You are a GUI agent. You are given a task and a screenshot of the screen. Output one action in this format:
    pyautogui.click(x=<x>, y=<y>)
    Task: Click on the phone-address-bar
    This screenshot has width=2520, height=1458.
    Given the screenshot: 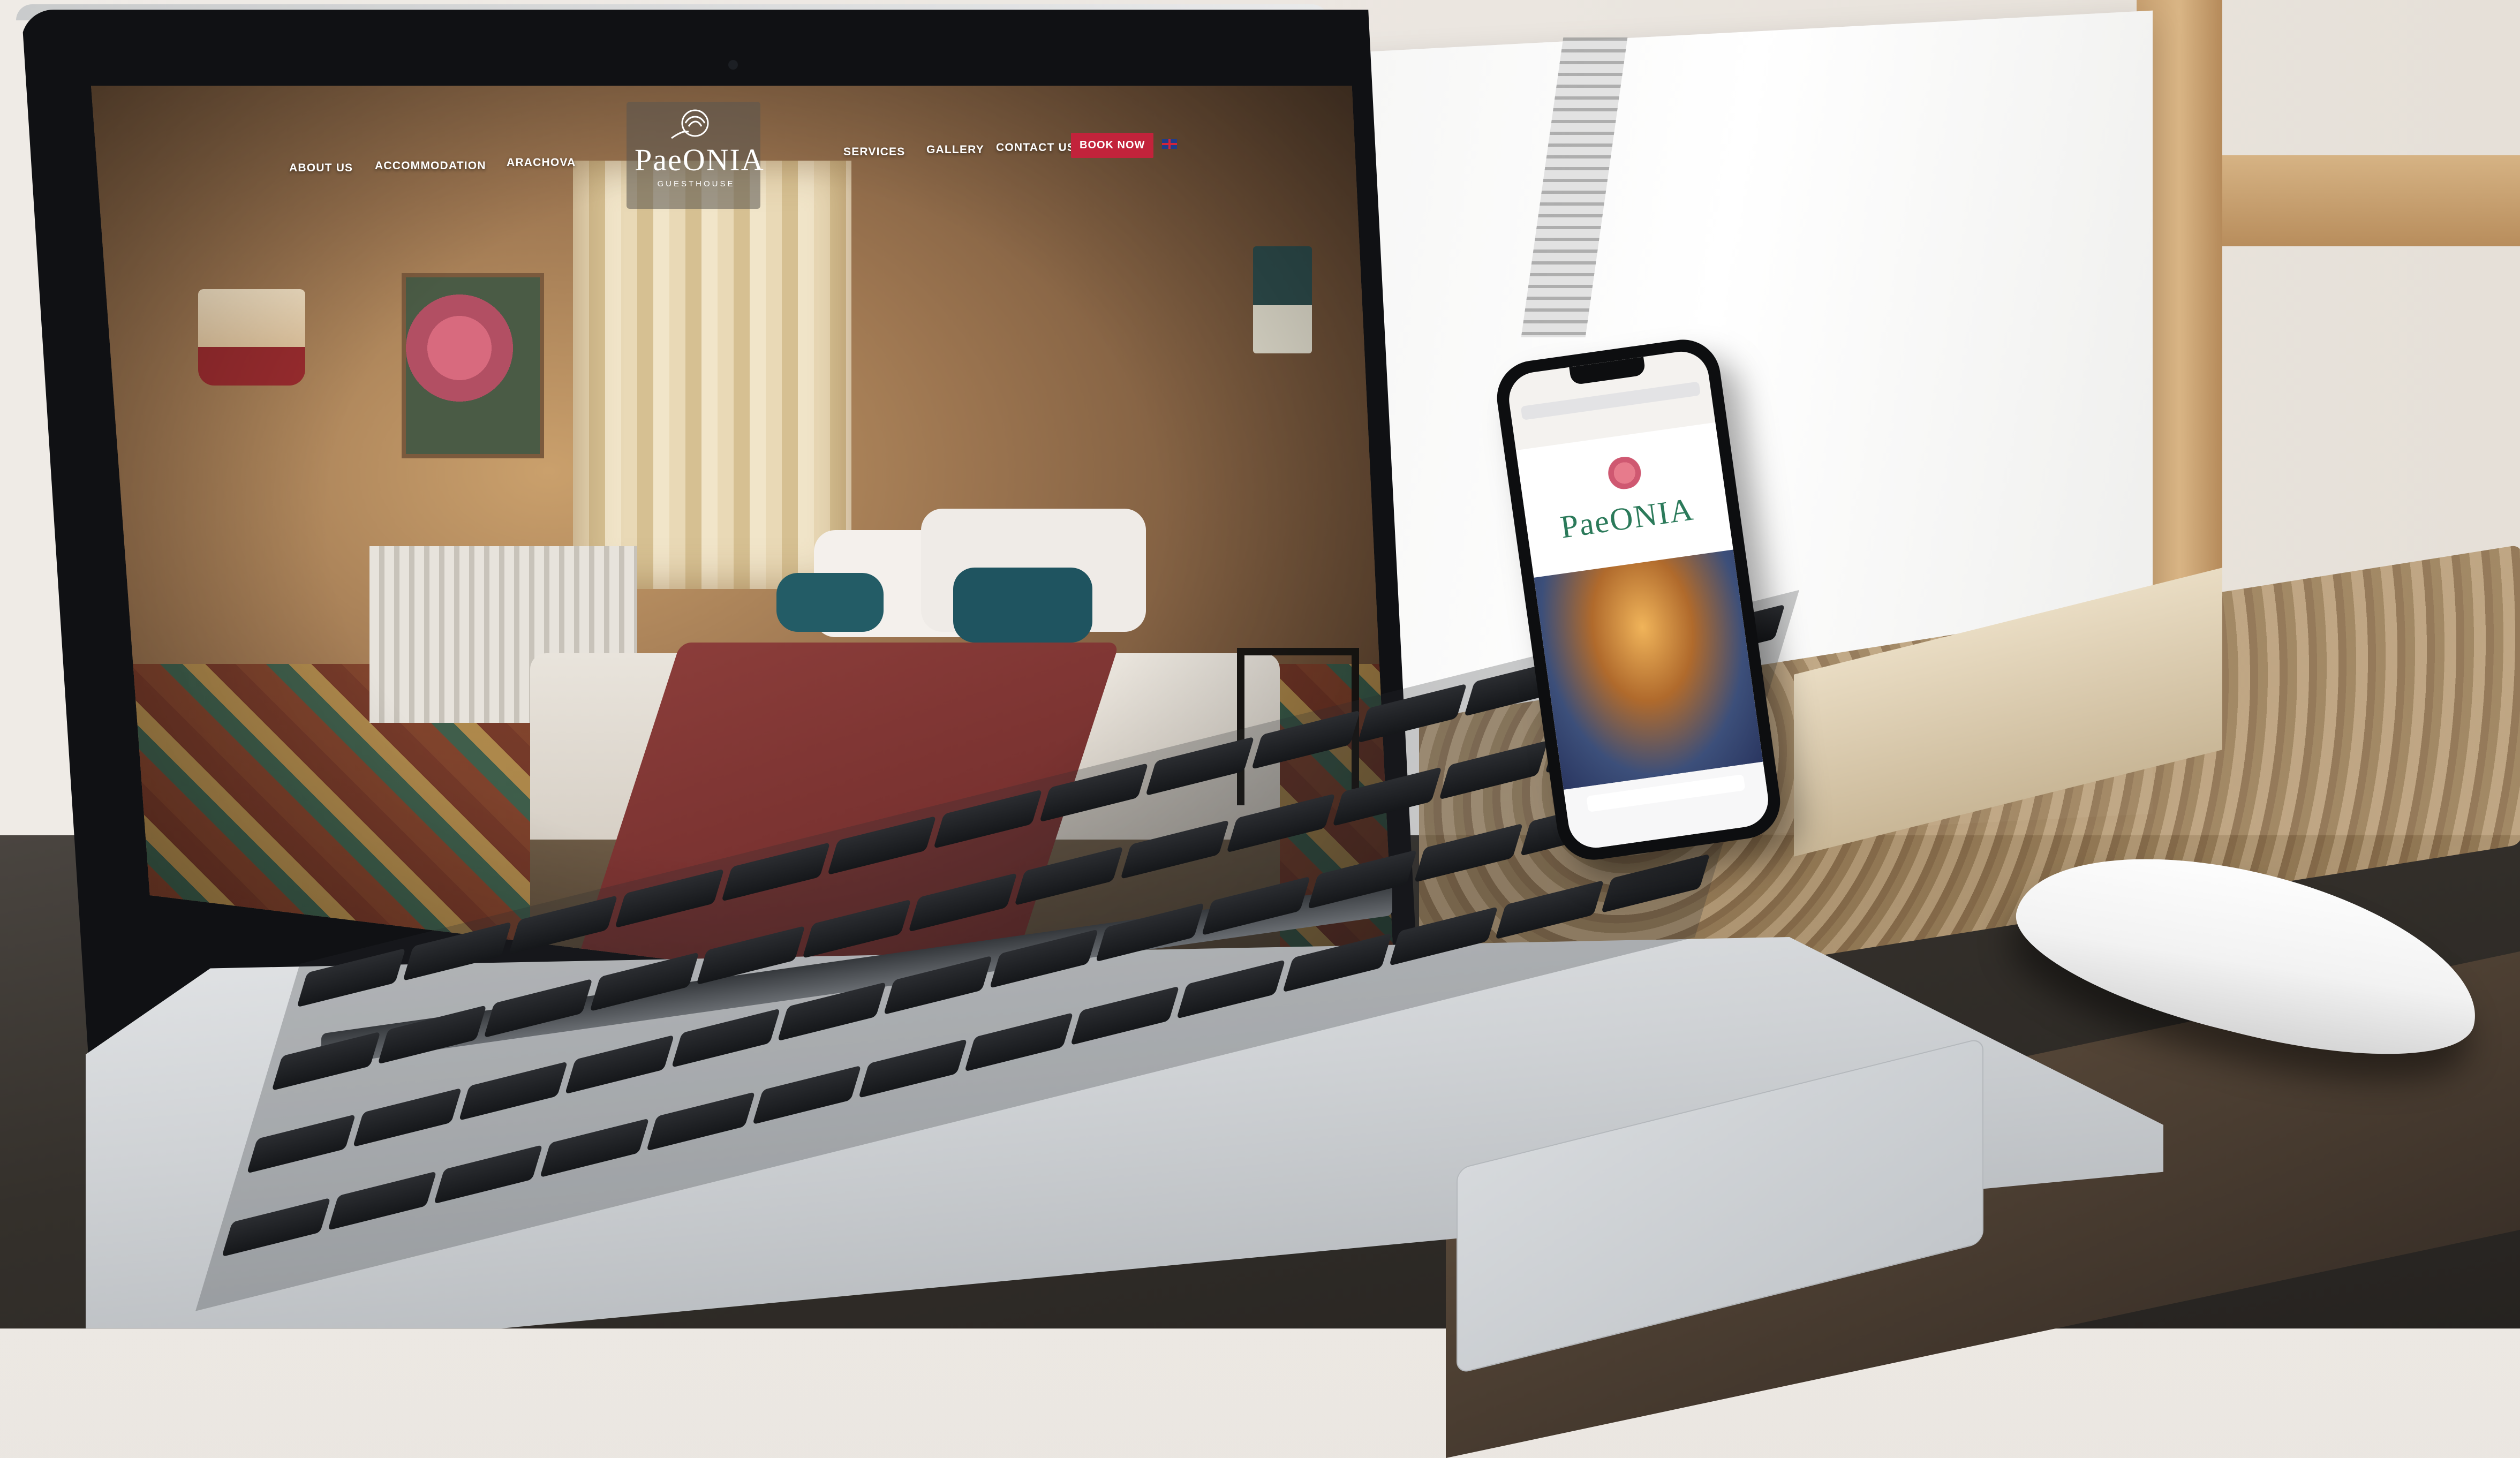 What is the action you would take?
    pyautogui.click(x=1611, y=400)
    